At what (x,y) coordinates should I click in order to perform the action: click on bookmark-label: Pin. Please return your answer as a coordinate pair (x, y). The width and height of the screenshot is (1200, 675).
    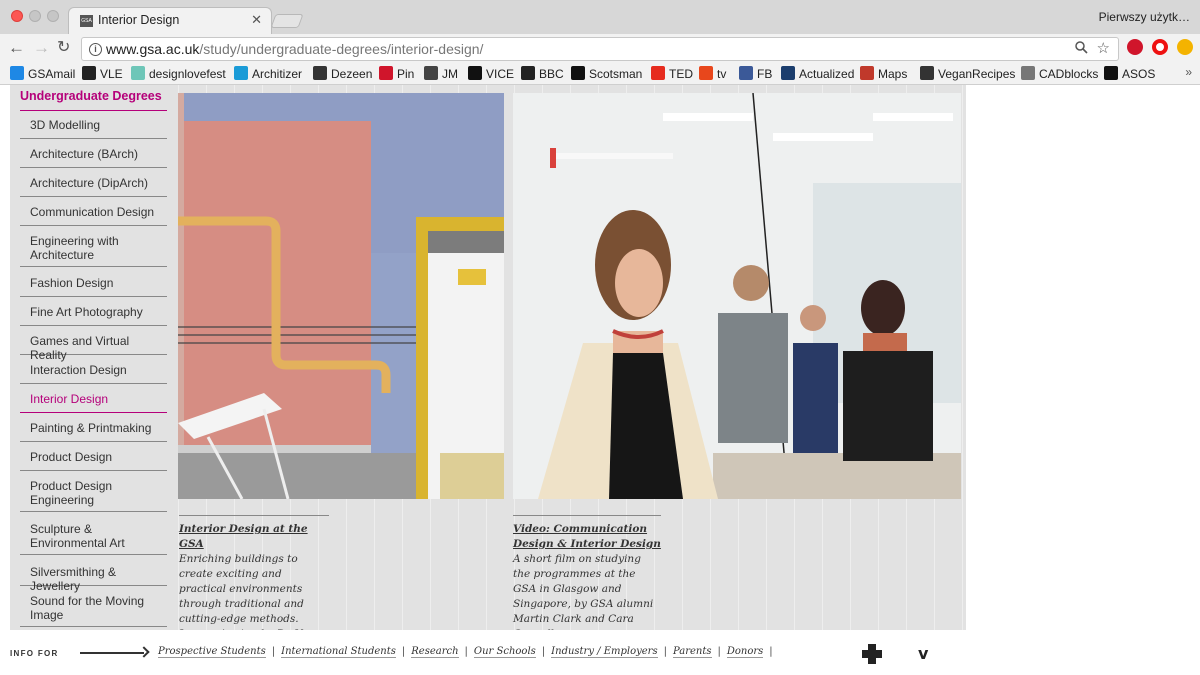
    Looking at the image, I should click on (406, 74).